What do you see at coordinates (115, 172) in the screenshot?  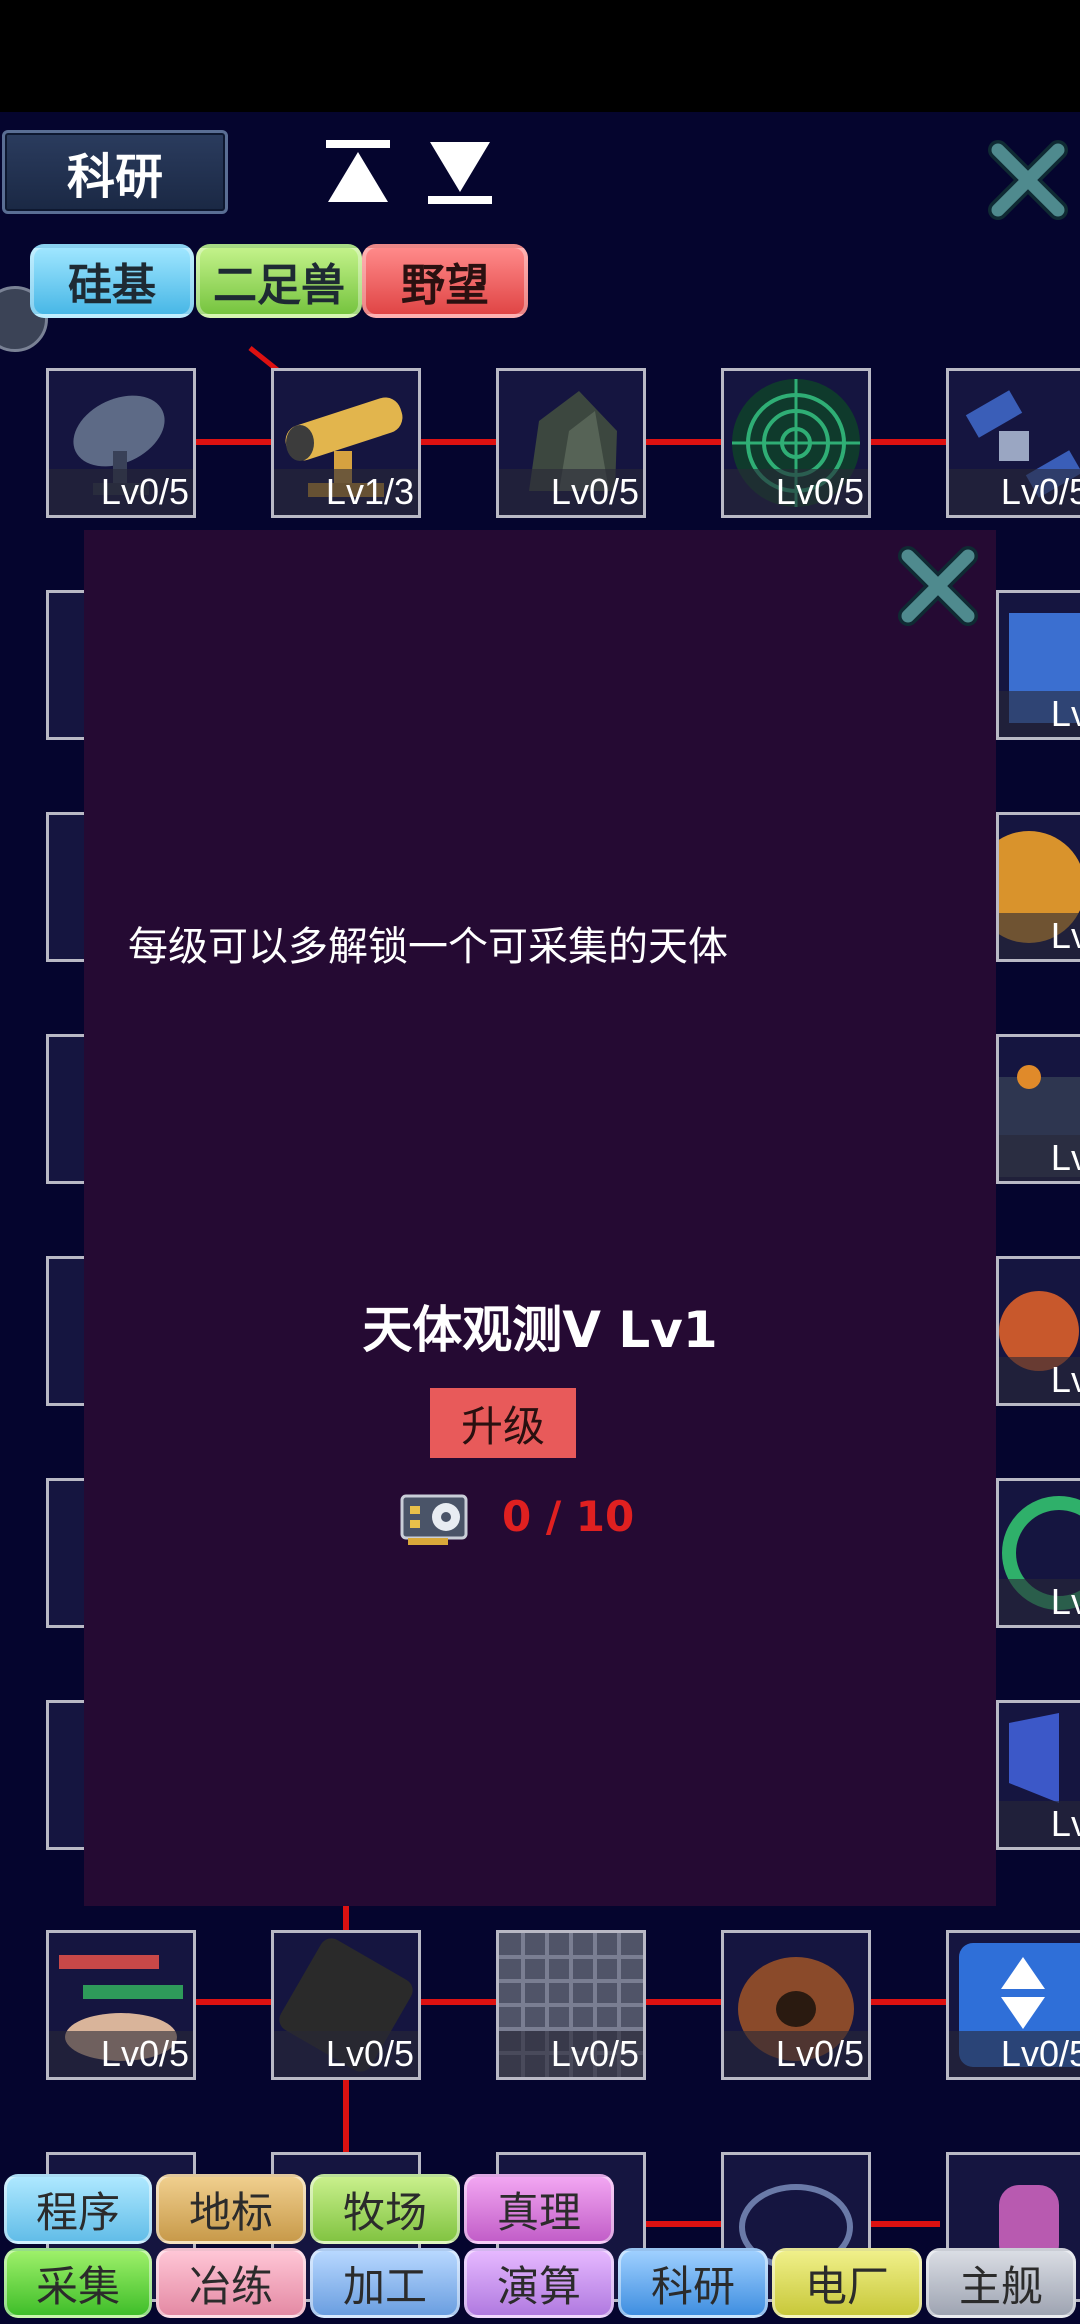 I see `page-title: 科研` at bounding box center [115, 172].